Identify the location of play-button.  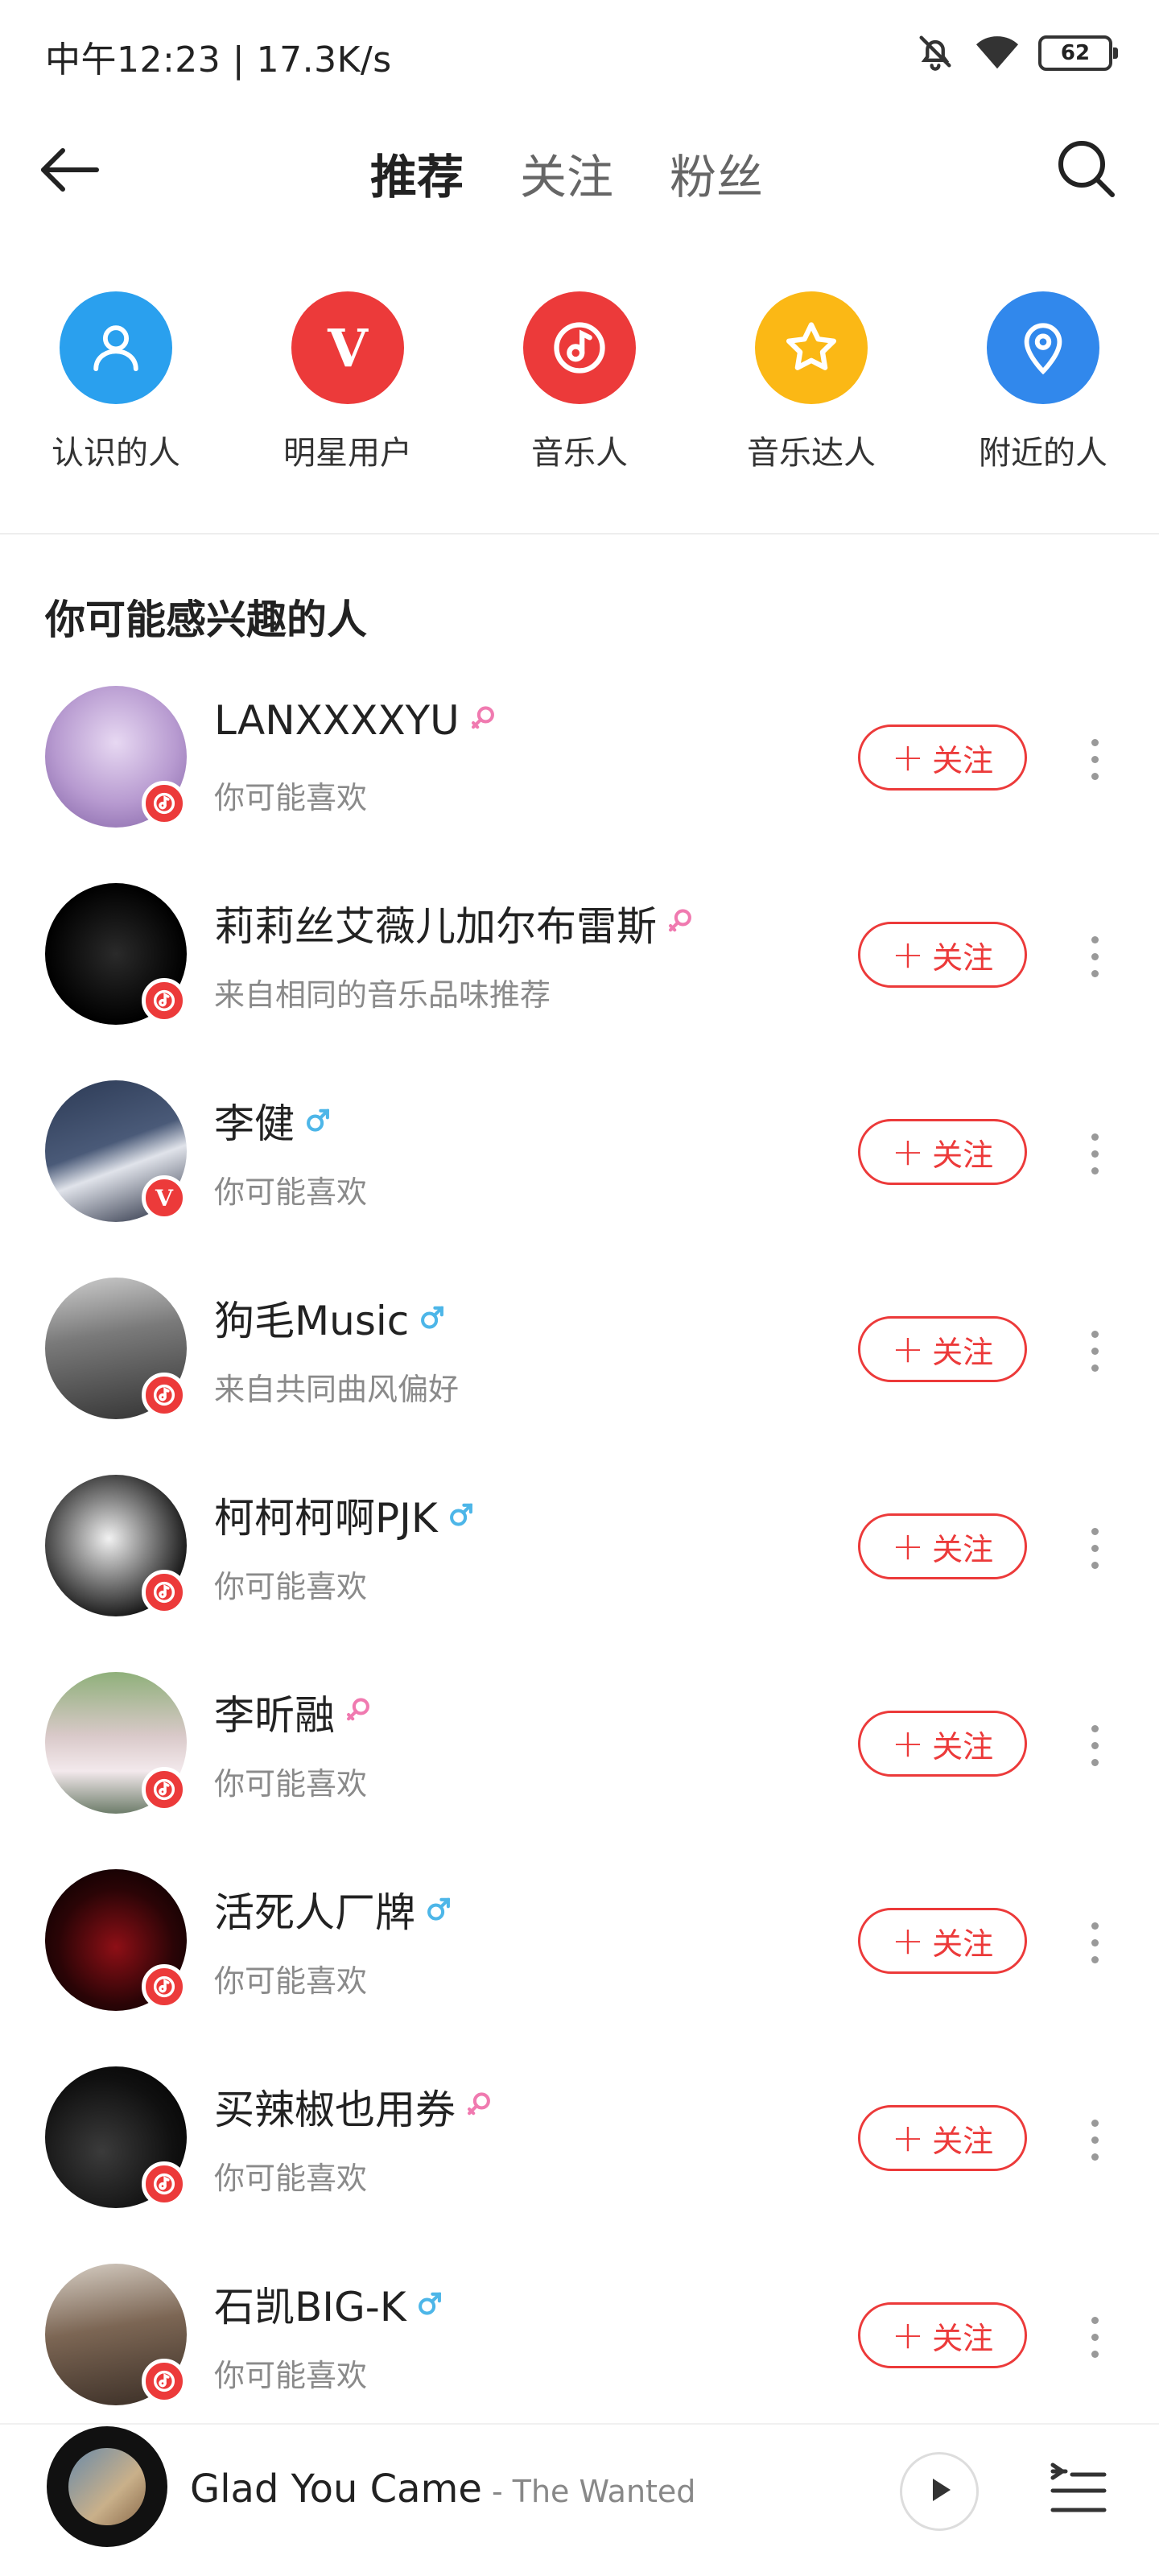
(939, 2491).